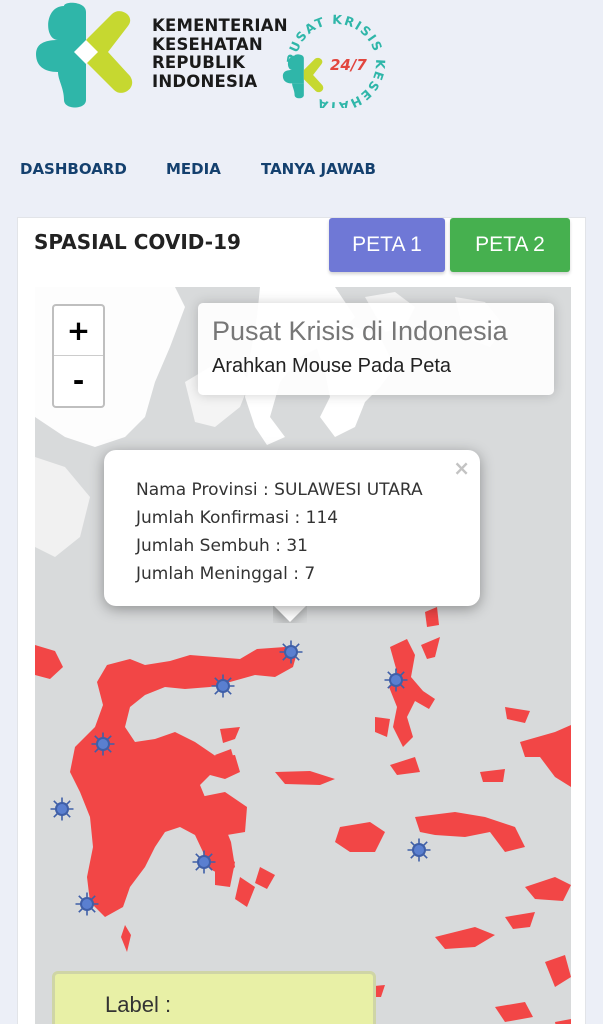  I want to click on popup-confirmed-count: Jumlah Konfirmasi : 114, so click(237, 518).